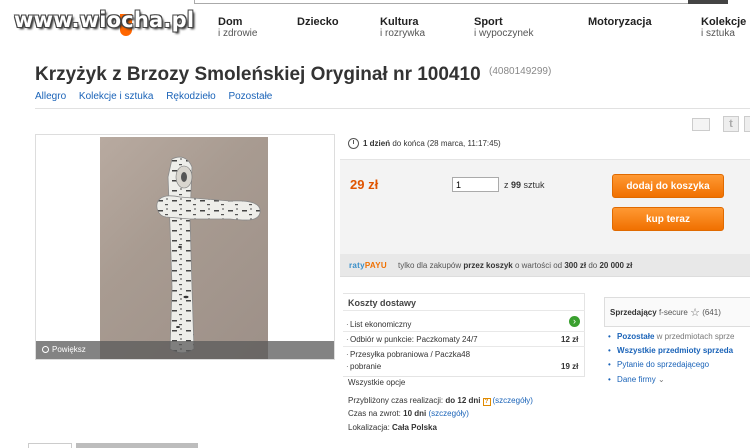  I want to click on search-input, so click(461, 2).